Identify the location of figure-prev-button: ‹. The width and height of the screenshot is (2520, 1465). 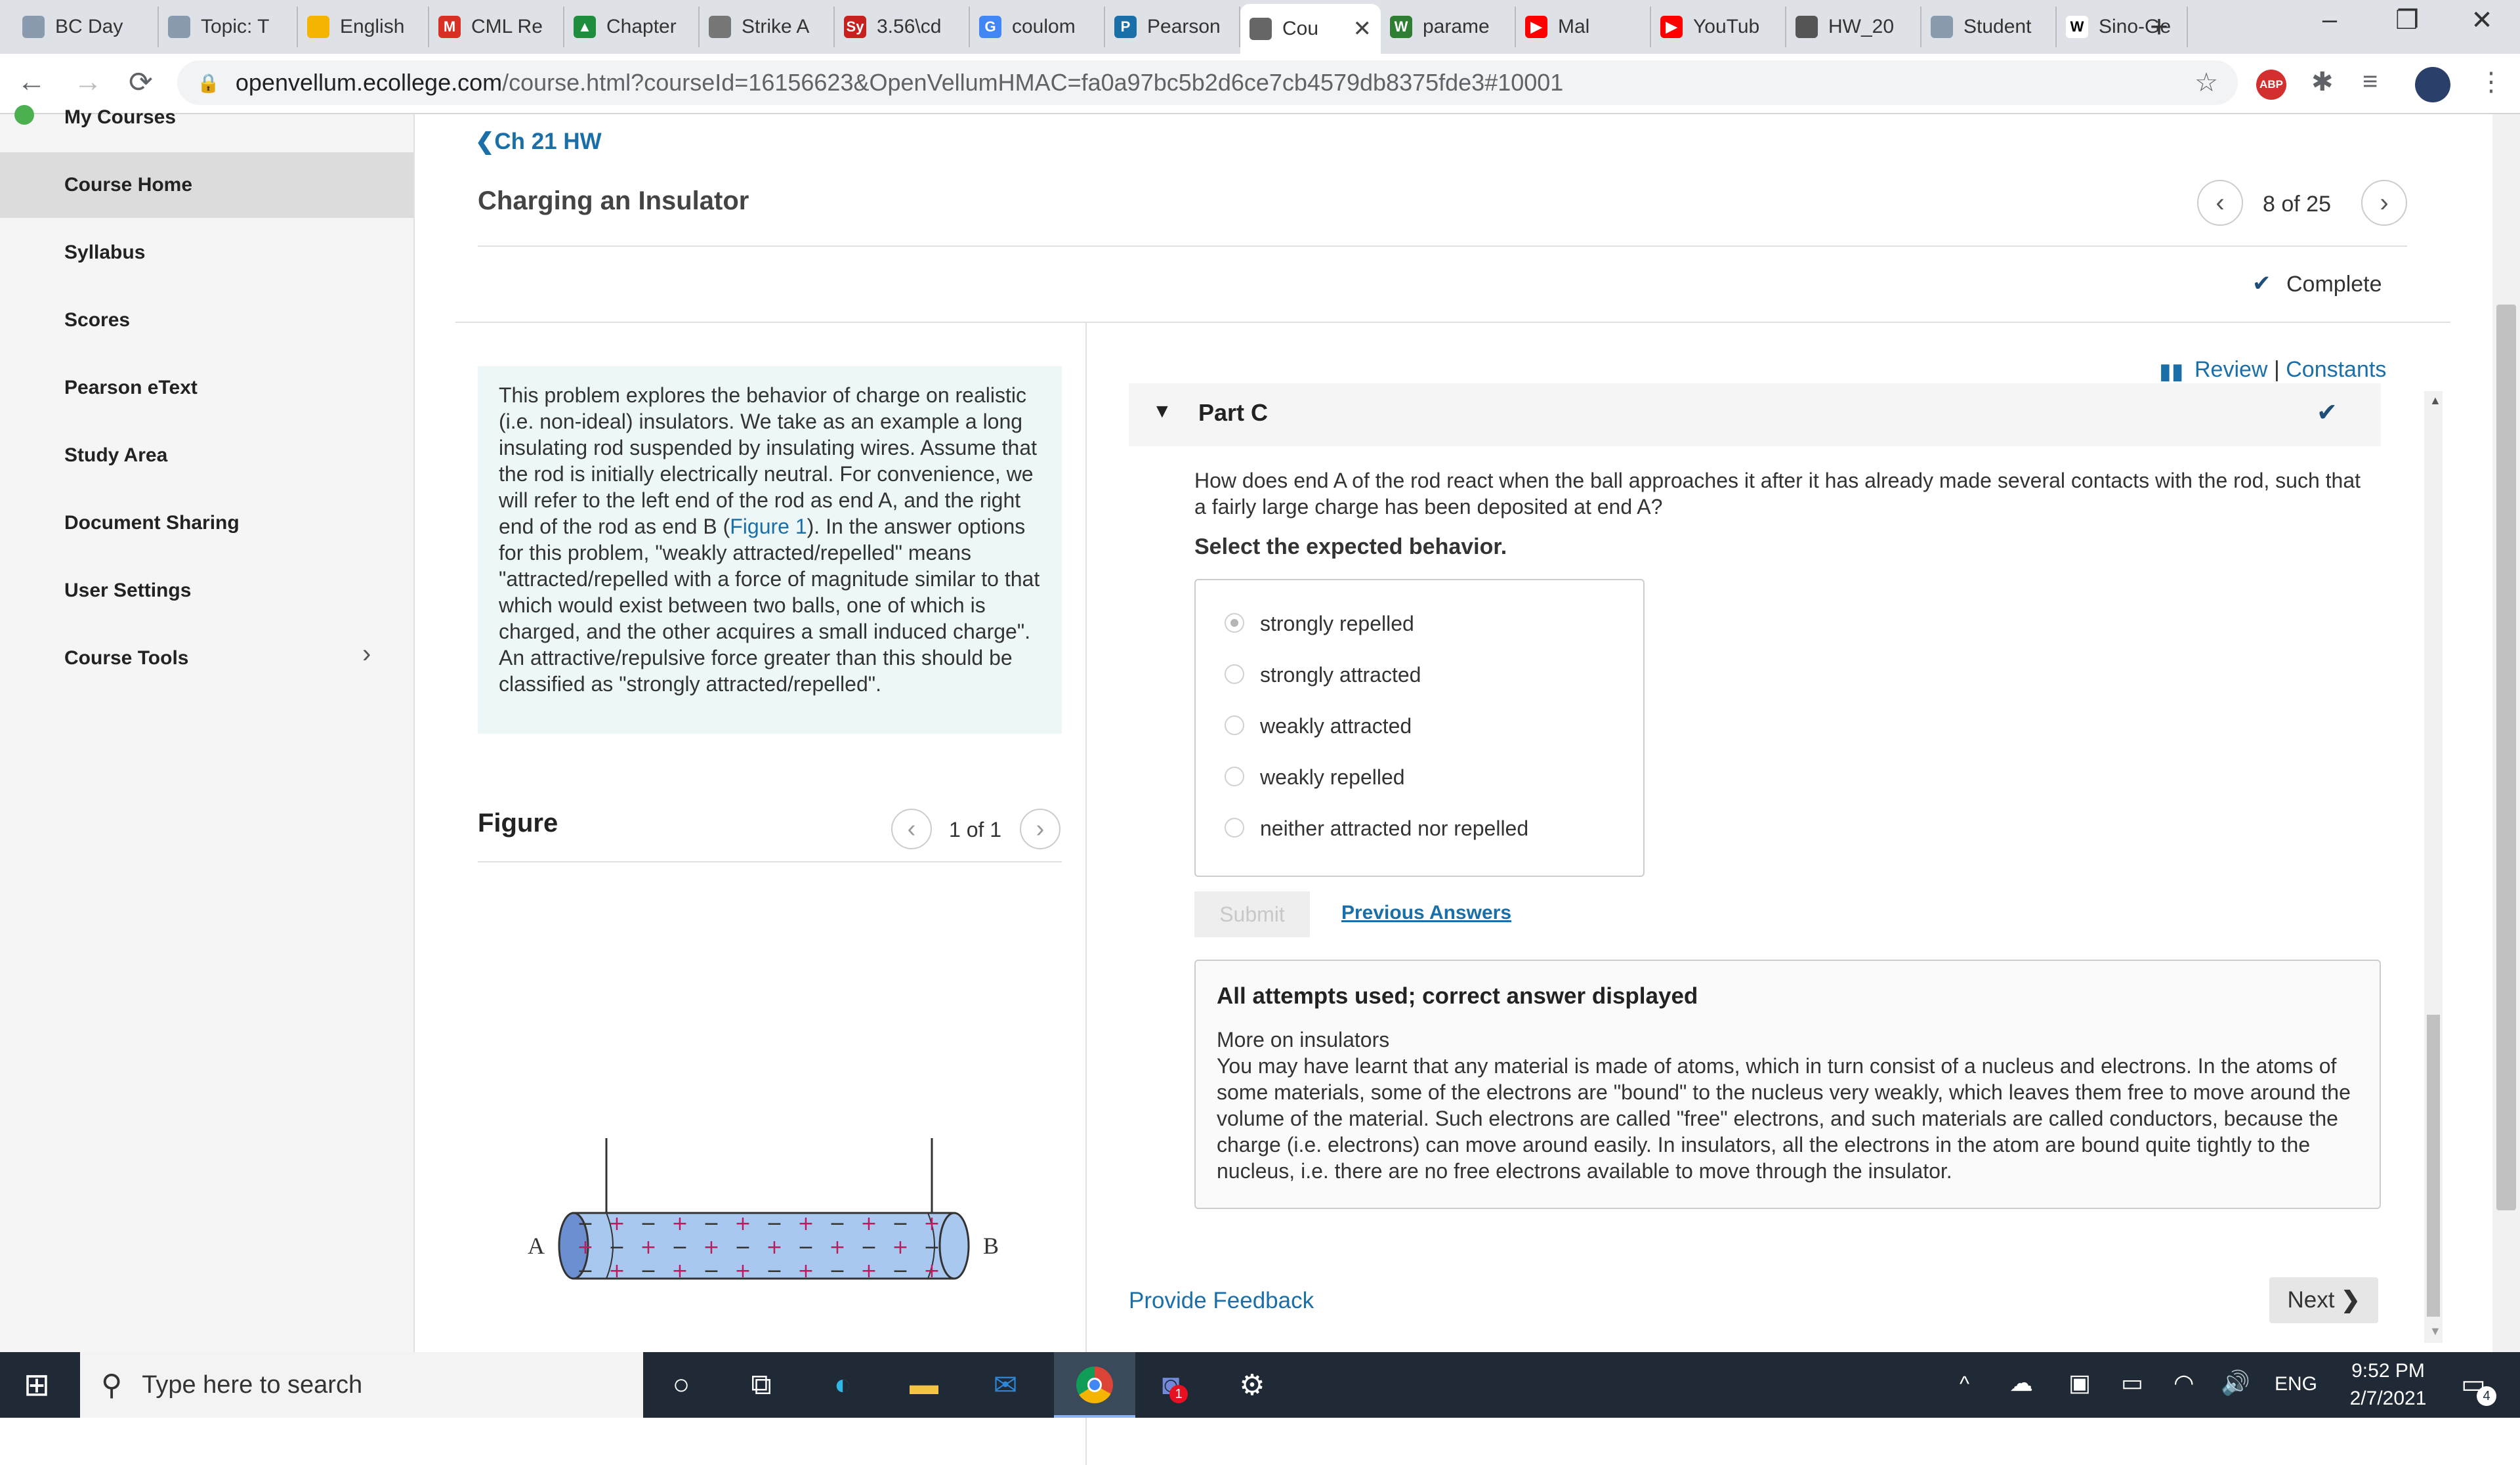
(911, 829).